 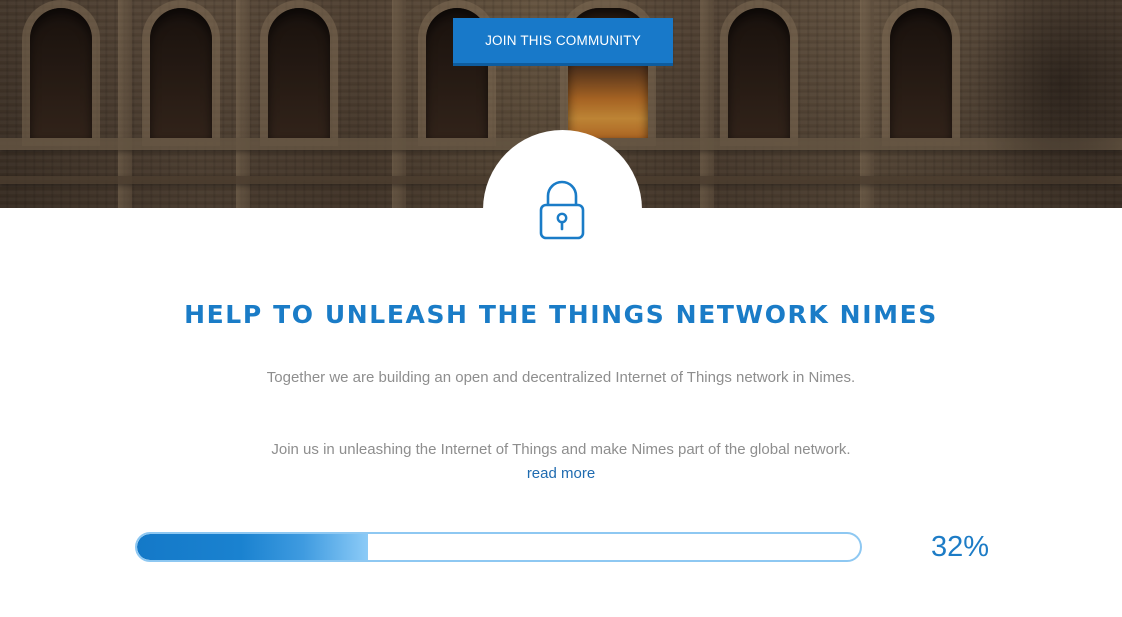 What do you see at coordinates (561, 314) in the screenshot?
I see `page-title: HELP TO UNLEASH THE THINGS NETWORK NIMES` at bounding box center [561, 314].